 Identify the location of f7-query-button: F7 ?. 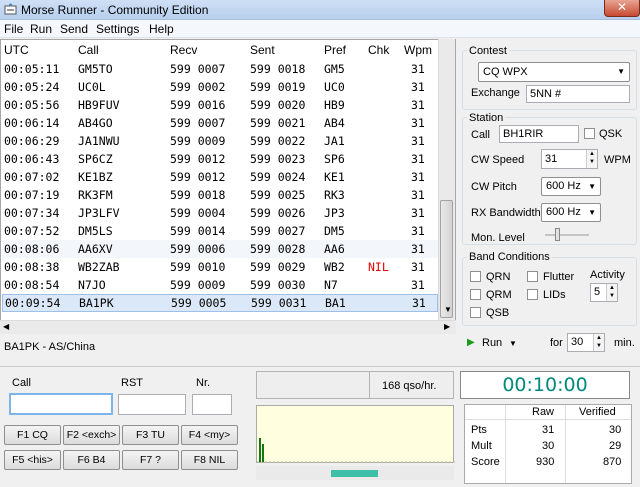
(150, 460).